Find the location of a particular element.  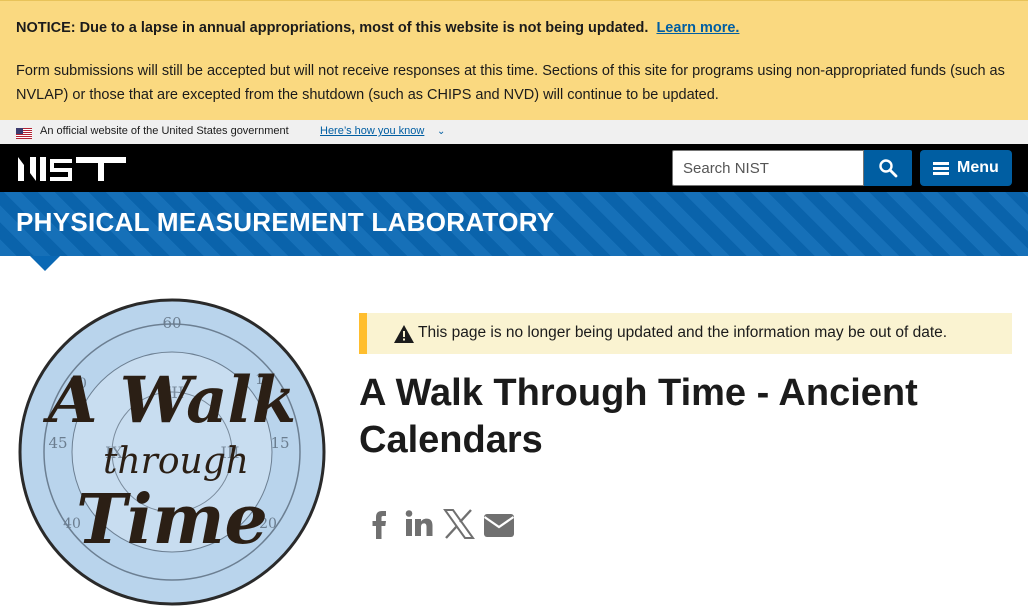

lab-banner: PHYSICAL MEASUREMENT LABORATORY is located at coordinates (514, 224).